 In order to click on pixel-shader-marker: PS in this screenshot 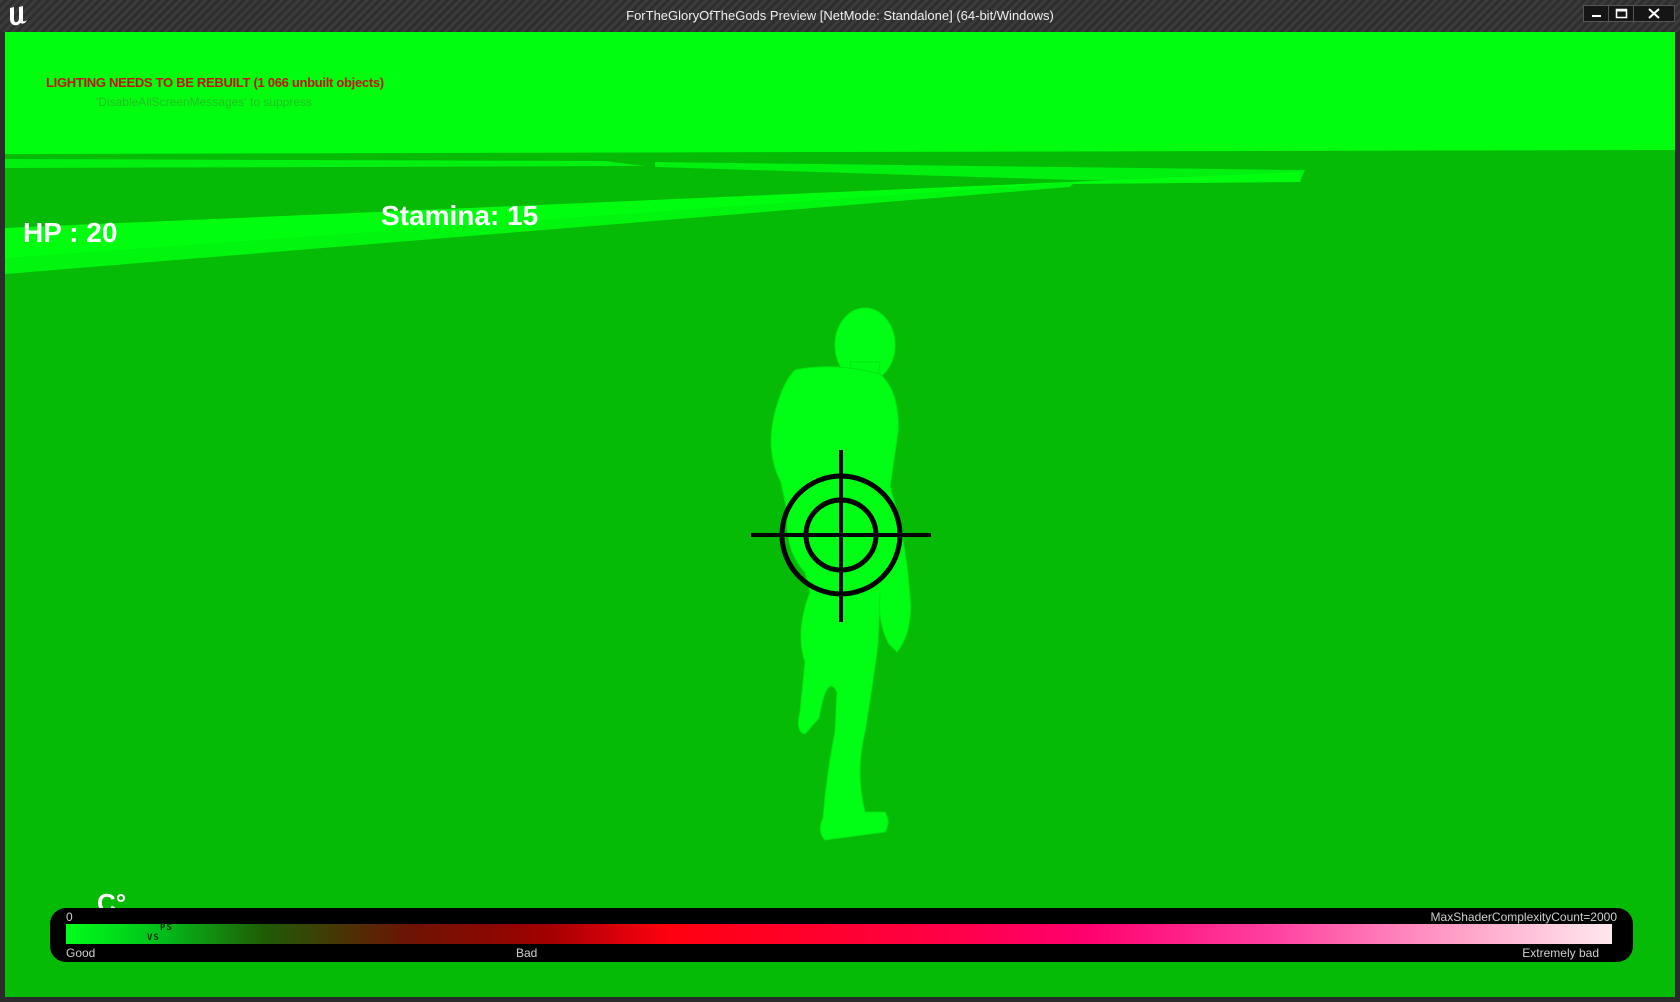, I will do `click(166, 928)`.